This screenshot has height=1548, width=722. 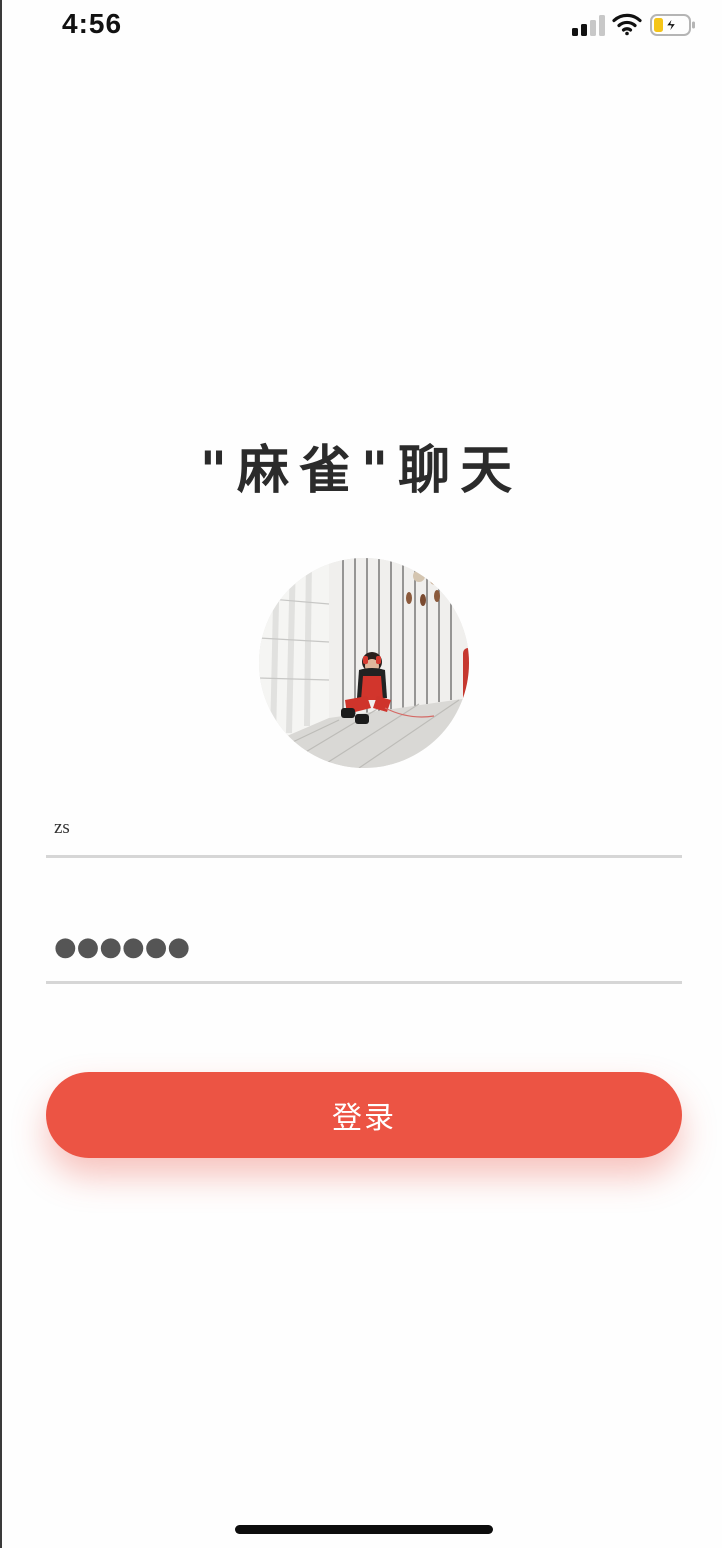 I want to click on username-field: zs, so click(x=364, y=829).